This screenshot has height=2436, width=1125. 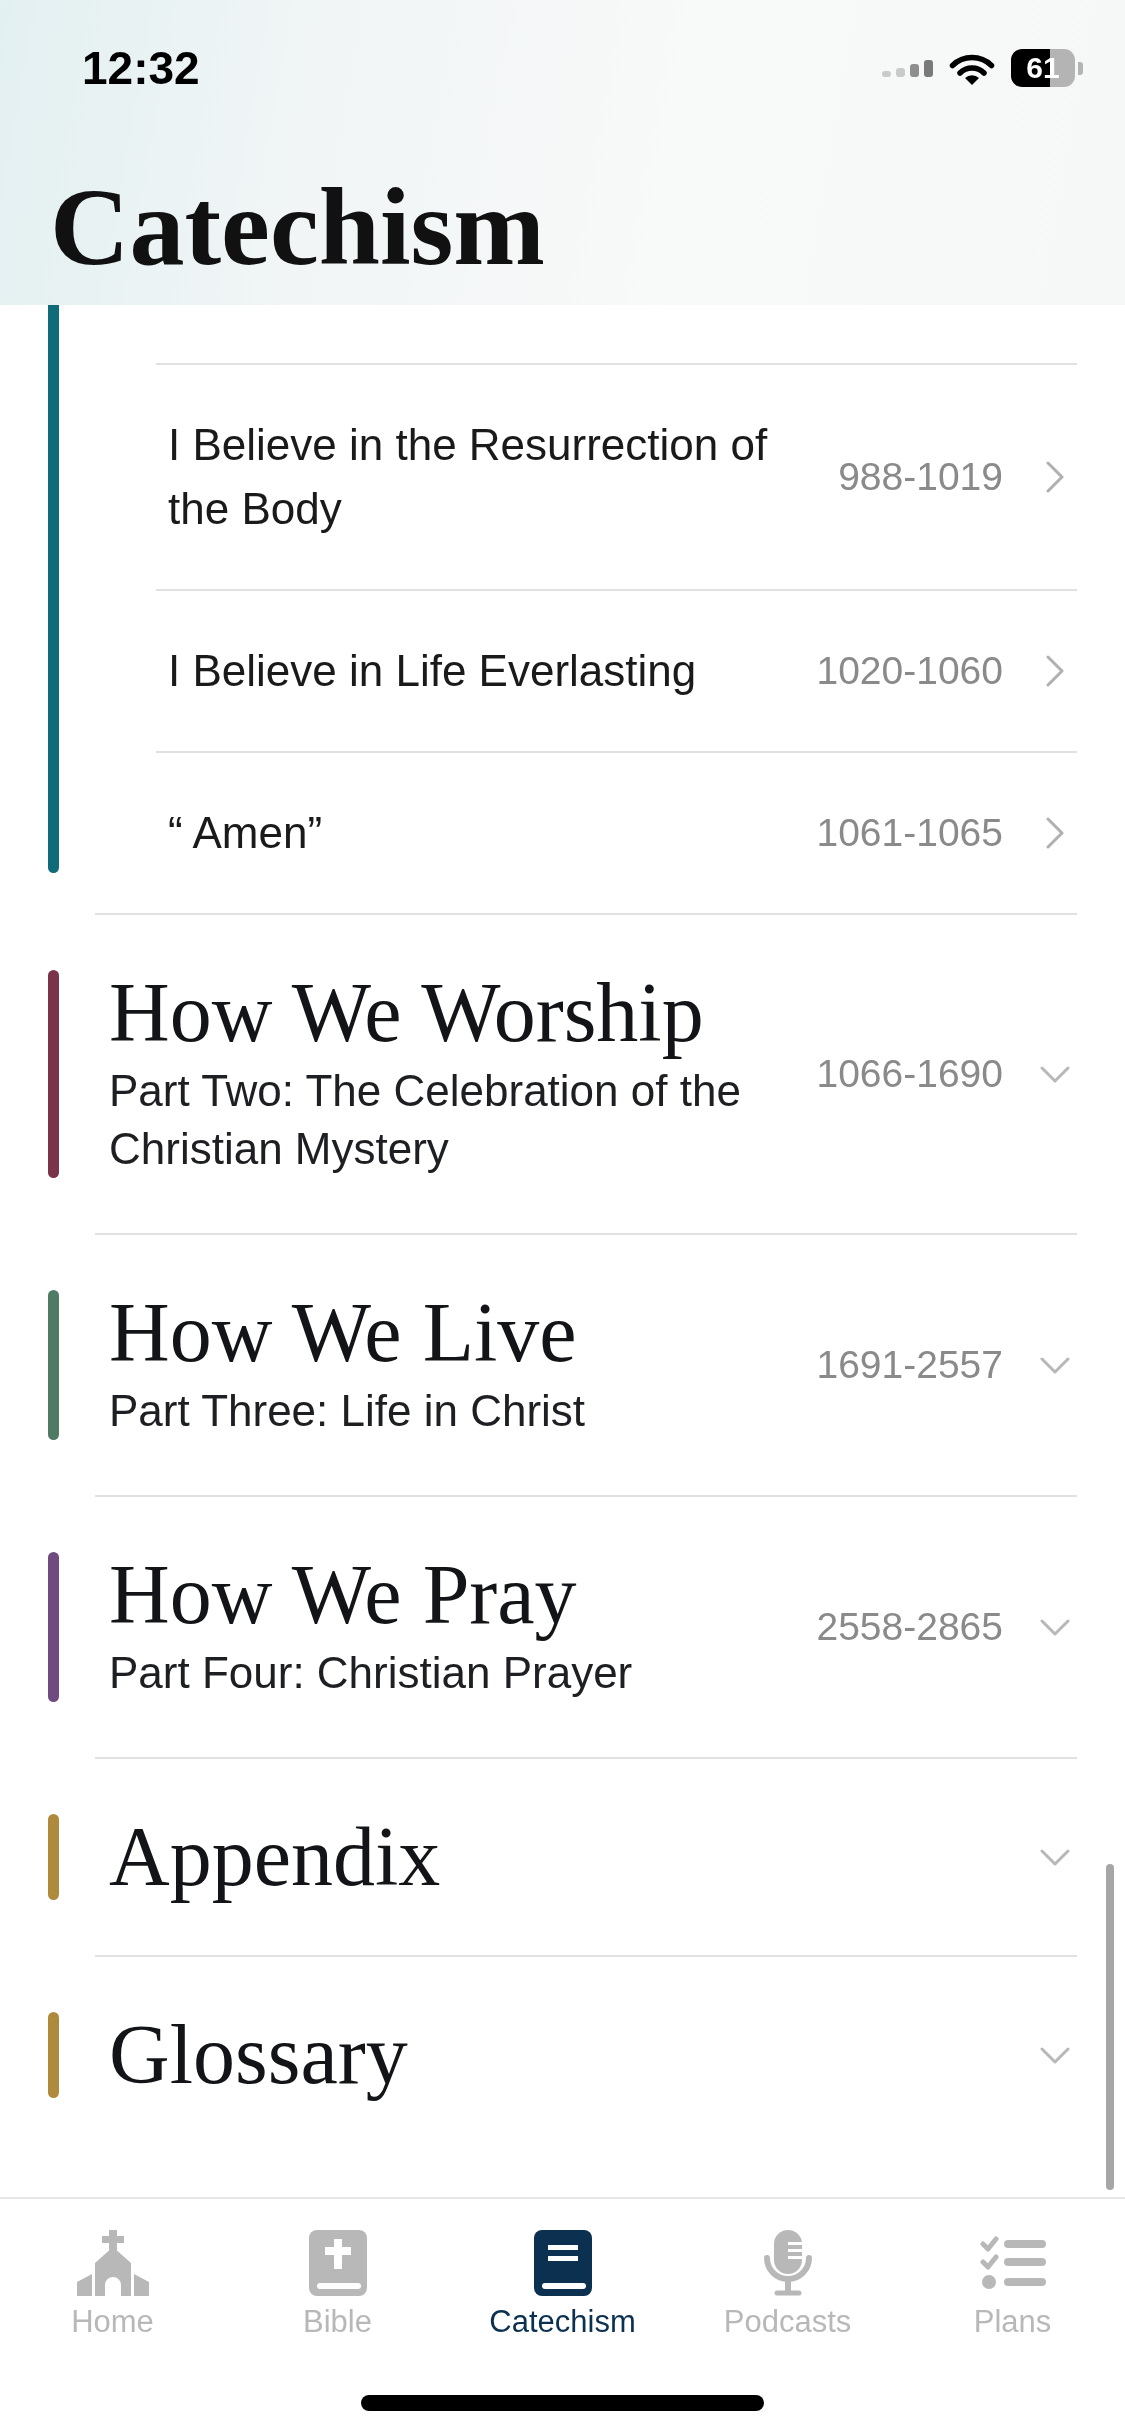 What do you see at coordinates (909, 671) in the screenshot?
I see `paragraph-range: 1020-1060` at bounding box center [909, 671].